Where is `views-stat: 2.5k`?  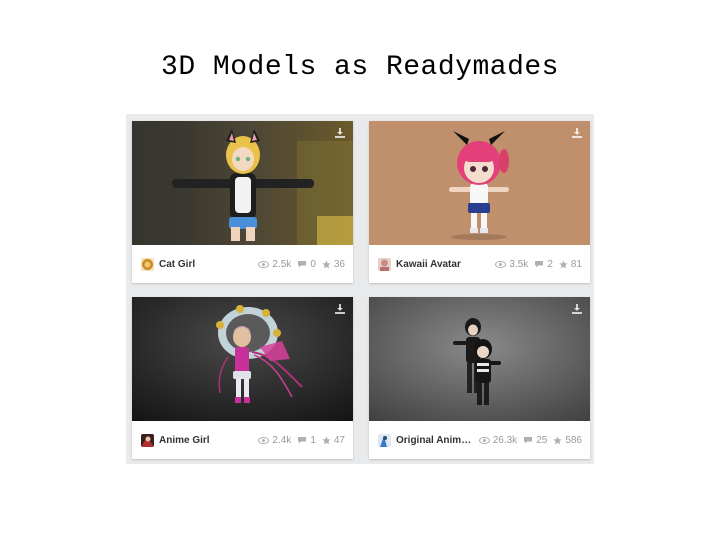 views-stat: 2.5k is located at coordinates (274, 264).